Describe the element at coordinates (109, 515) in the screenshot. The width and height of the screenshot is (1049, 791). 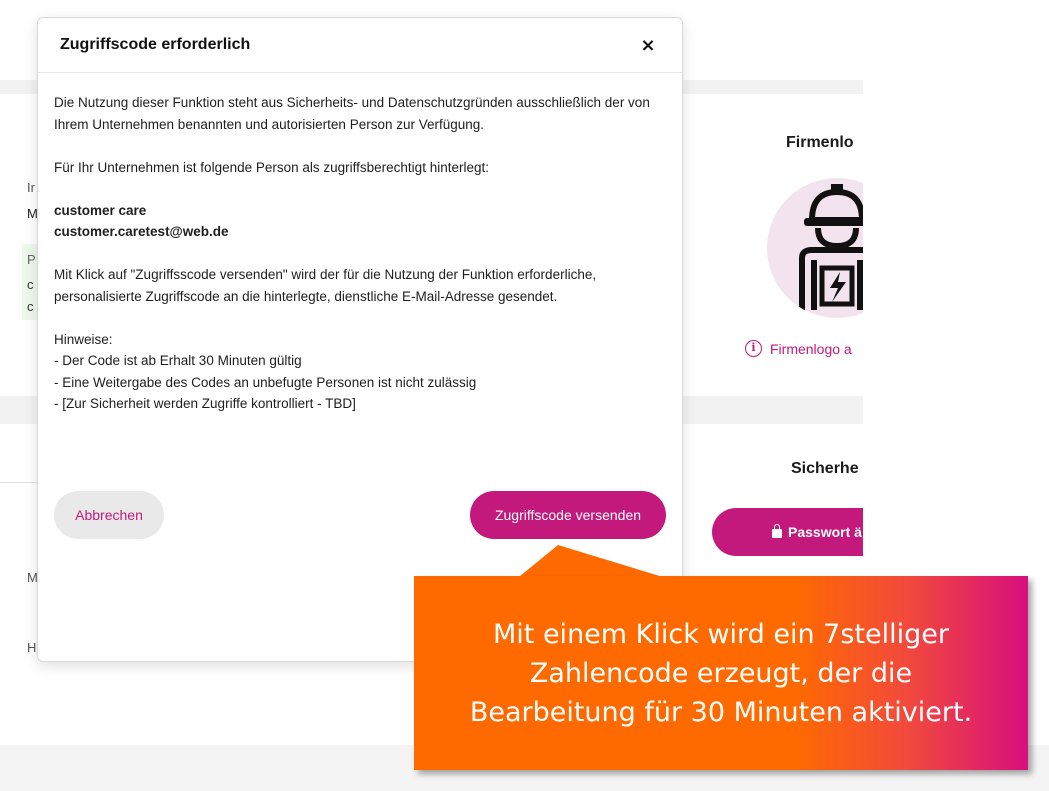
I see `cancel-button: Abbrechen` at that location.